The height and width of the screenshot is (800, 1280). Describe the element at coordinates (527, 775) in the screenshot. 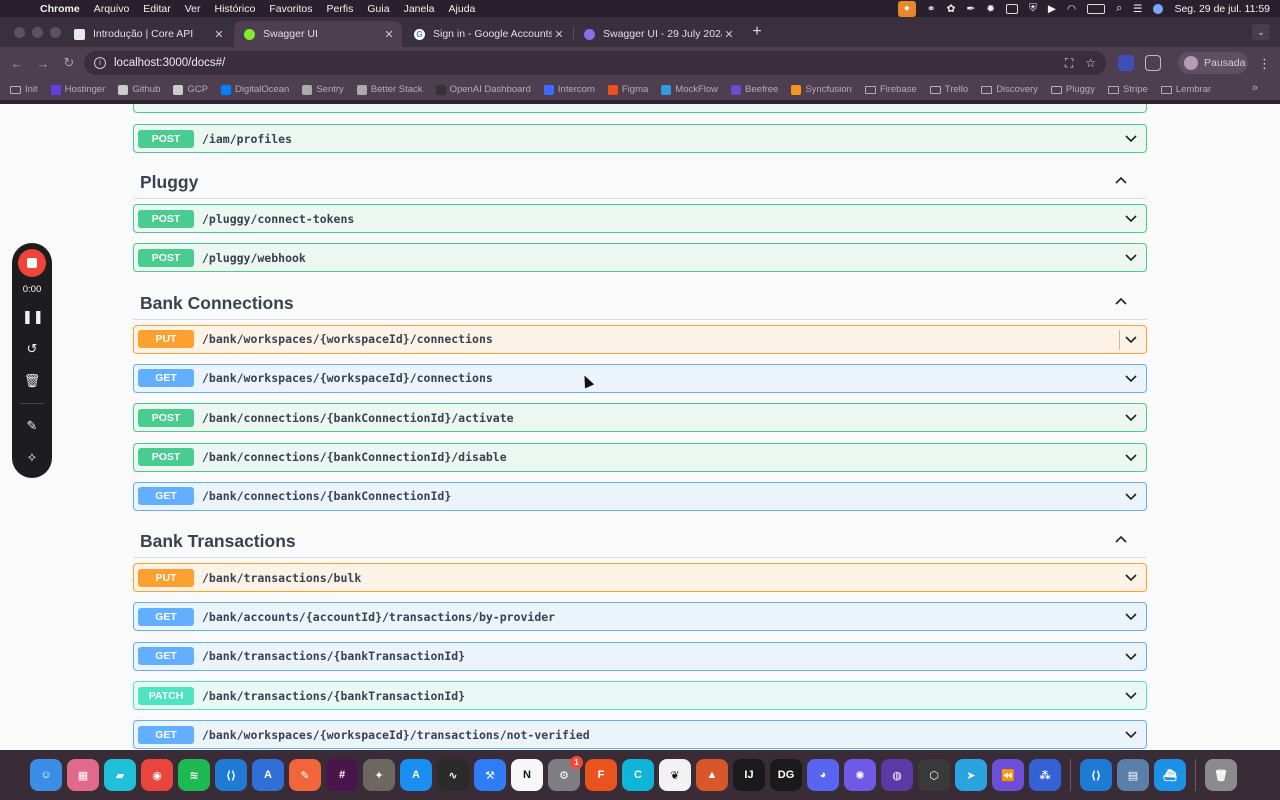

I see `notion-icon: N` at that location.